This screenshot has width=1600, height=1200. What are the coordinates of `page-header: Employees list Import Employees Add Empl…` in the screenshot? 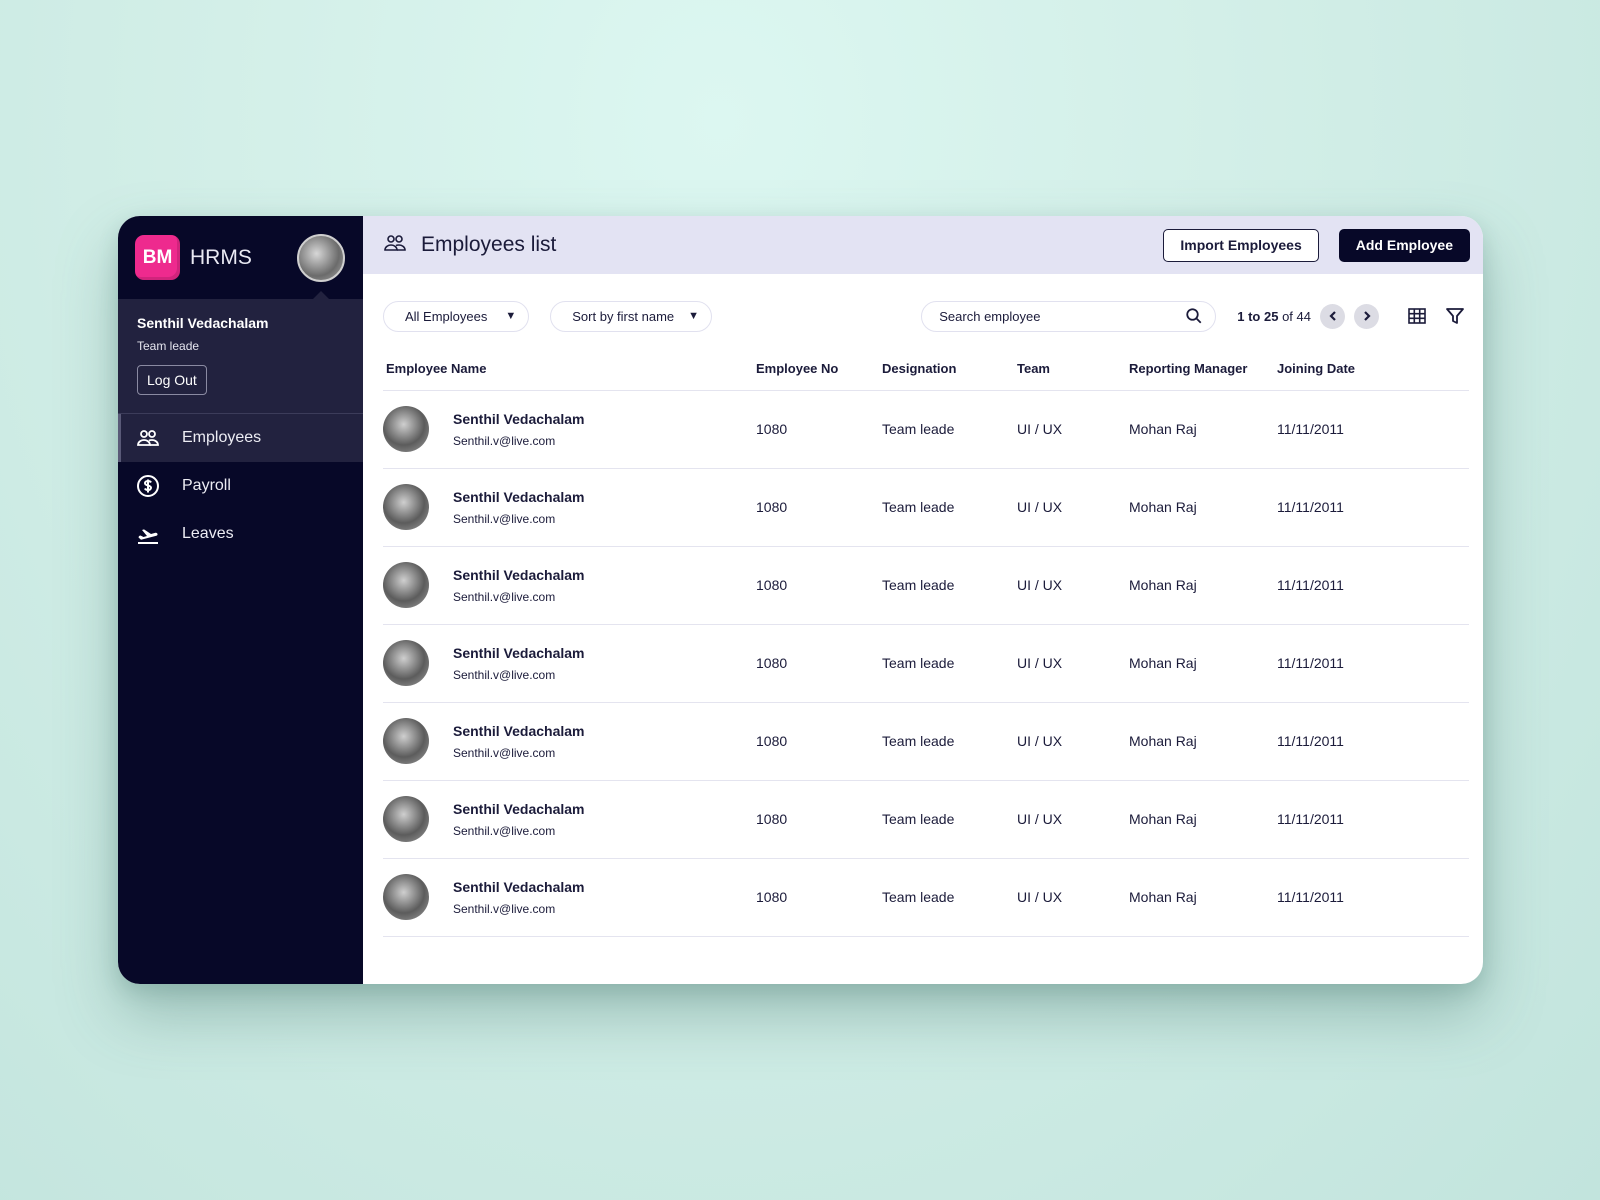 It's located at (923, 245).